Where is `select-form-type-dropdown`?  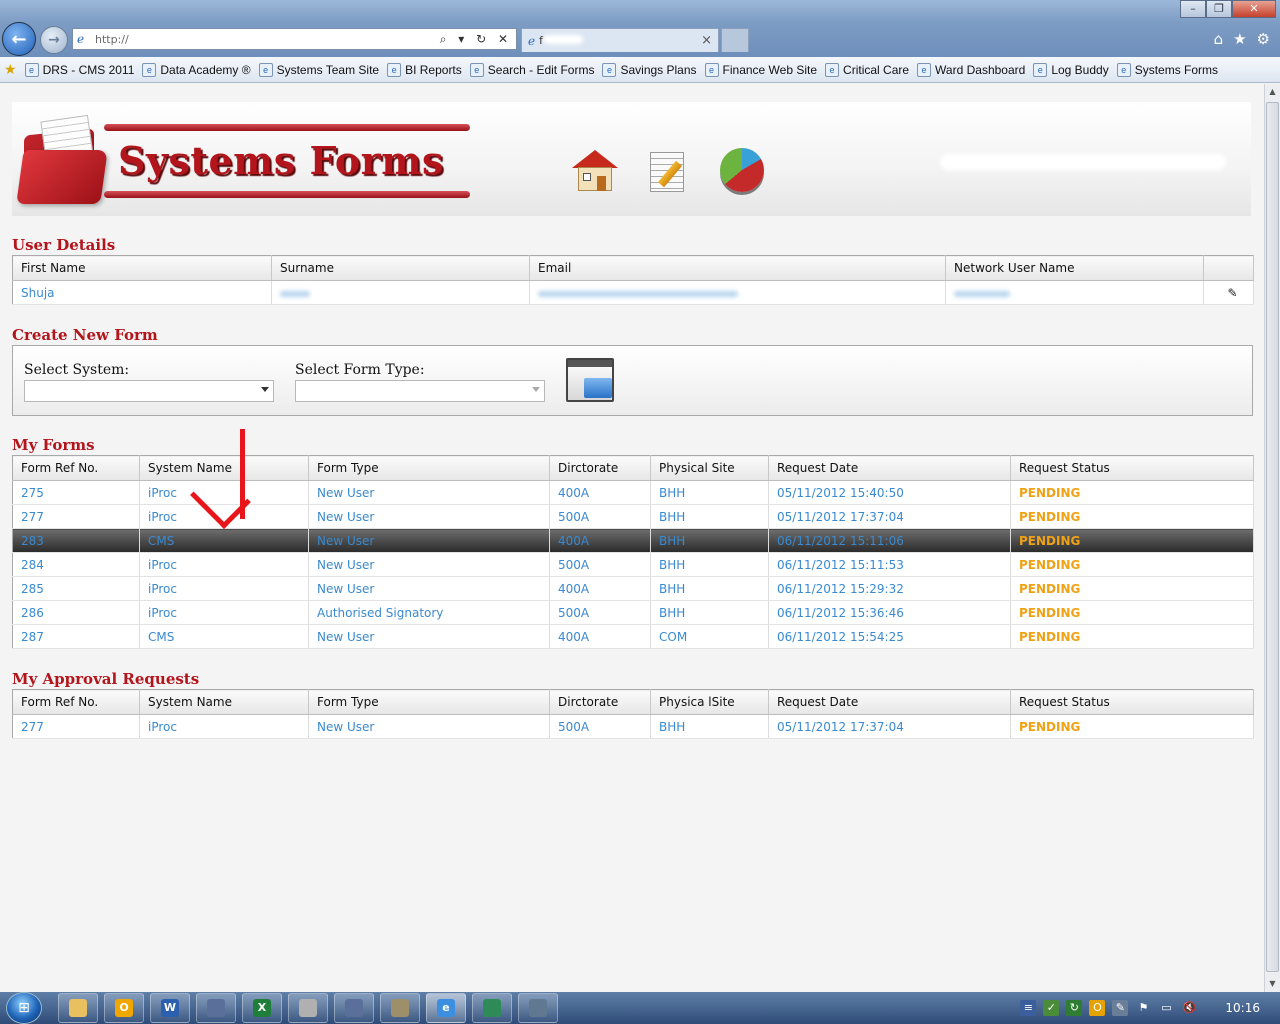 select-form-type-dropdown is located at coordinates (420, 391).